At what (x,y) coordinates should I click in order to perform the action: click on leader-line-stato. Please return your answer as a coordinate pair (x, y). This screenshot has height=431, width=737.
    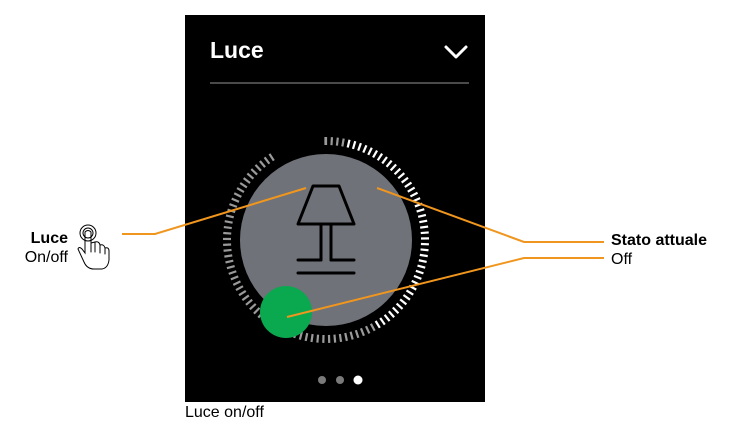
    Looking at the image, I should click on (490, 215).